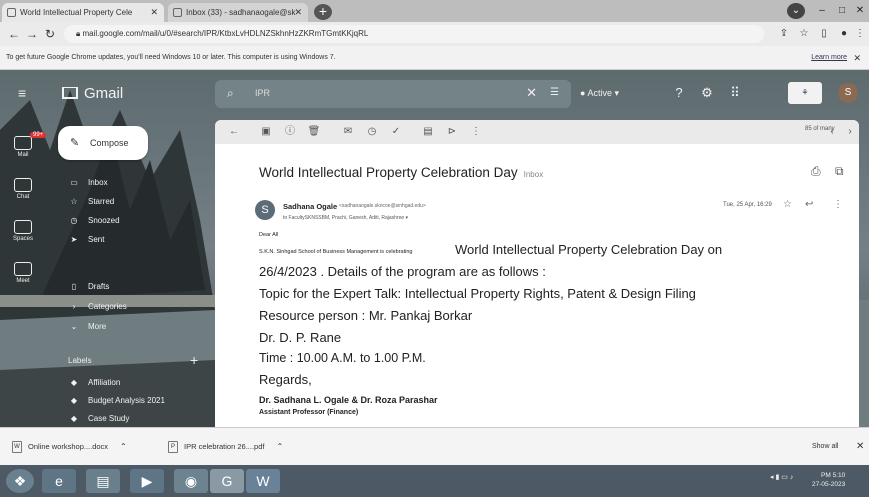  What do you see at coordinates (69, 447) in the screenshot?
I see `download-item-docx: W Online workshop....docx ⌃` at bounding box center [69, 447].